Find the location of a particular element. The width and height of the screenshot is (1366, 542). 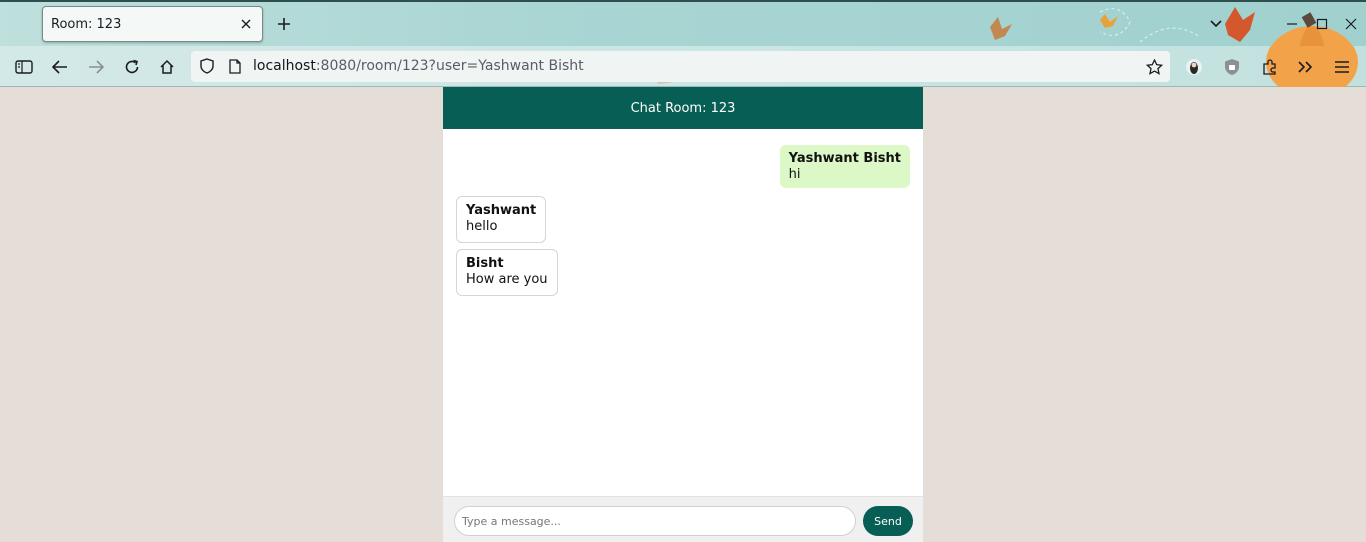

window-maximize-icon is located at coordinates (1322, 24).